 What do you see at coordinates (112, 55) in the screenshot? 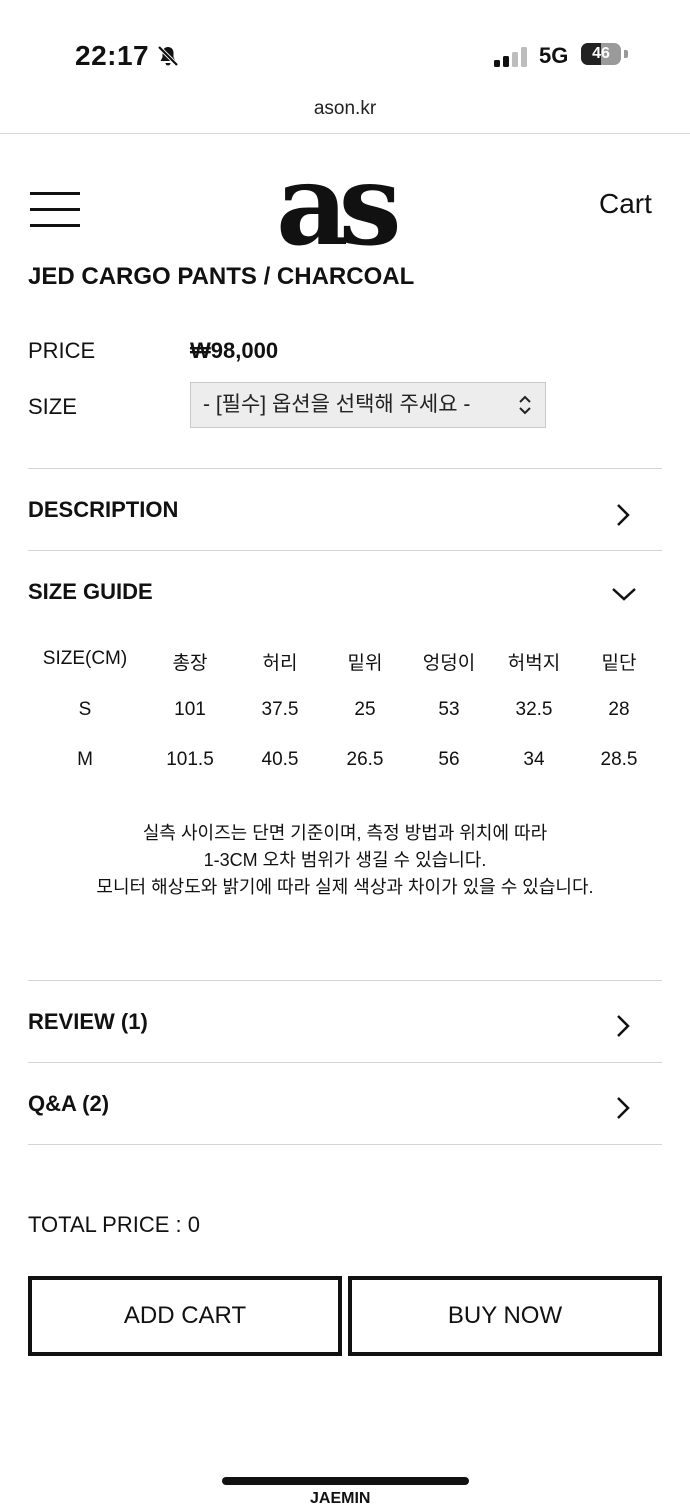
I see `status-time: 22:17` at bounding box center [112, 55].